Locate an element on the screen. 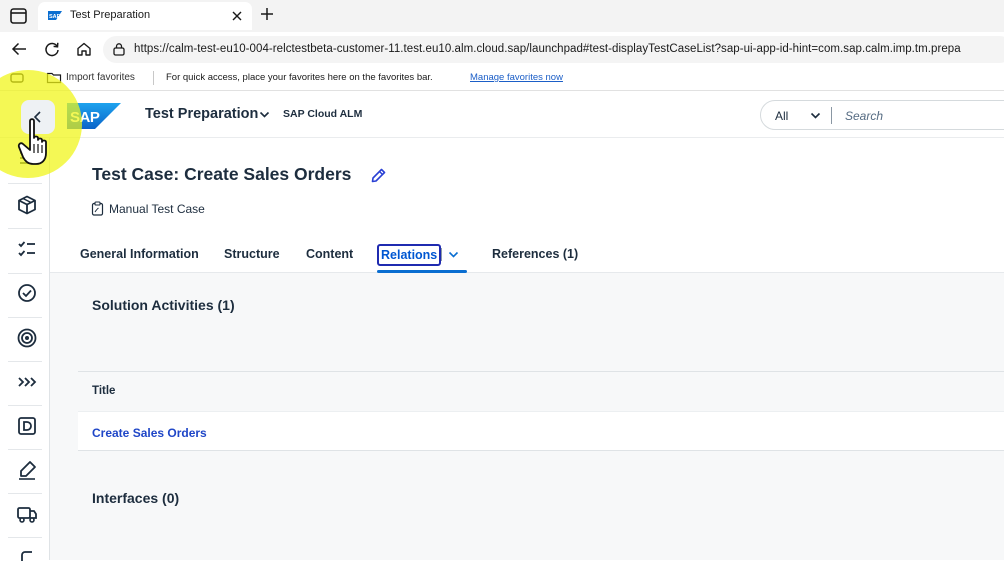 Image resolution: width=1004 pixels, height=569 pixels. tab-general-information: General Information is located at coordinates (139, 254).